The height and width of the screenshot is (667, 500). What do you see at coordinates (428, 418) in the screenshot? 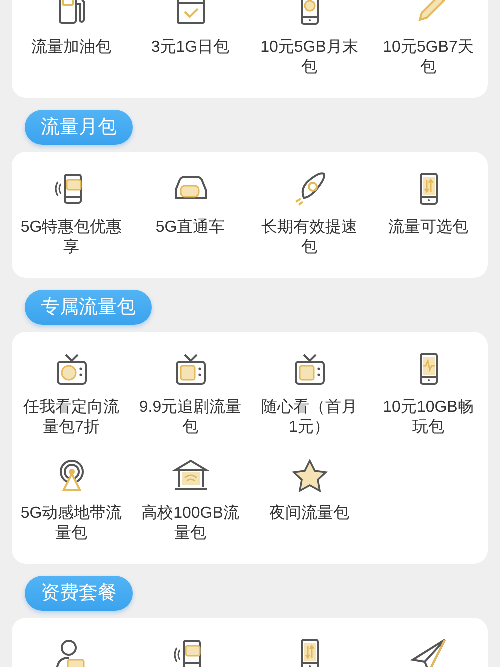
I see `item-label: 10元10GB畅玩包` at bounding box center [428, 418].